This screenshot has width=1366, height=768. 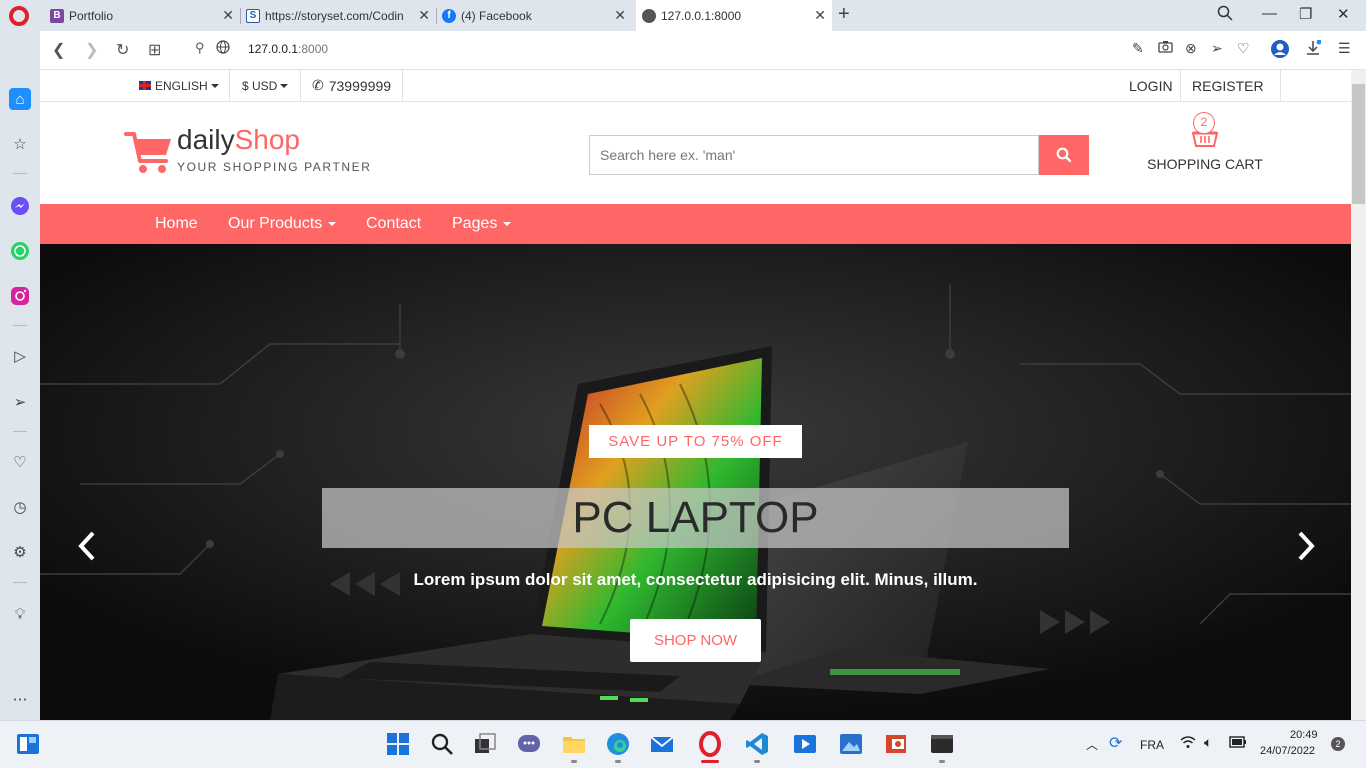 What do you see at coordinates (20, 375) in the screenshot?
I see `opera-sidebar: ⌂ ☆ ▷ ➢ ♡ ◷ ⚙ 💡︎ ⋯` at bounding box center [20, 375].